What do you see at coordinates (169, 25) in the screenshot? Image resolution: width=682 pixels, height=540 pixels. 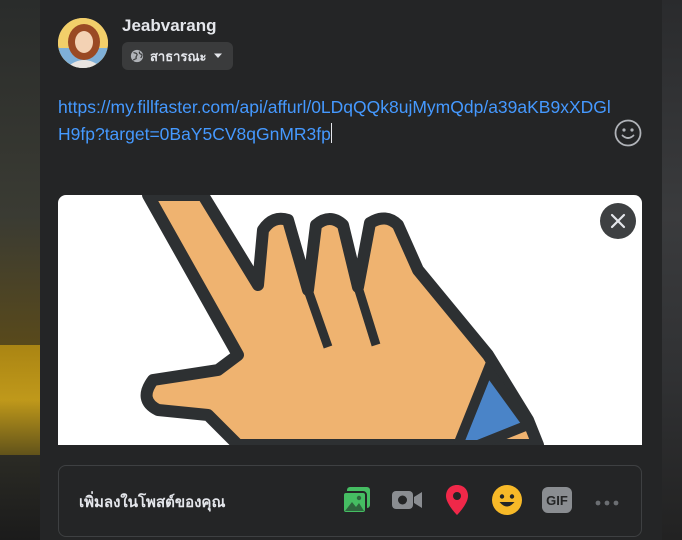 I see `author-name: Jeabvarang` at bounding box center [169, 25].